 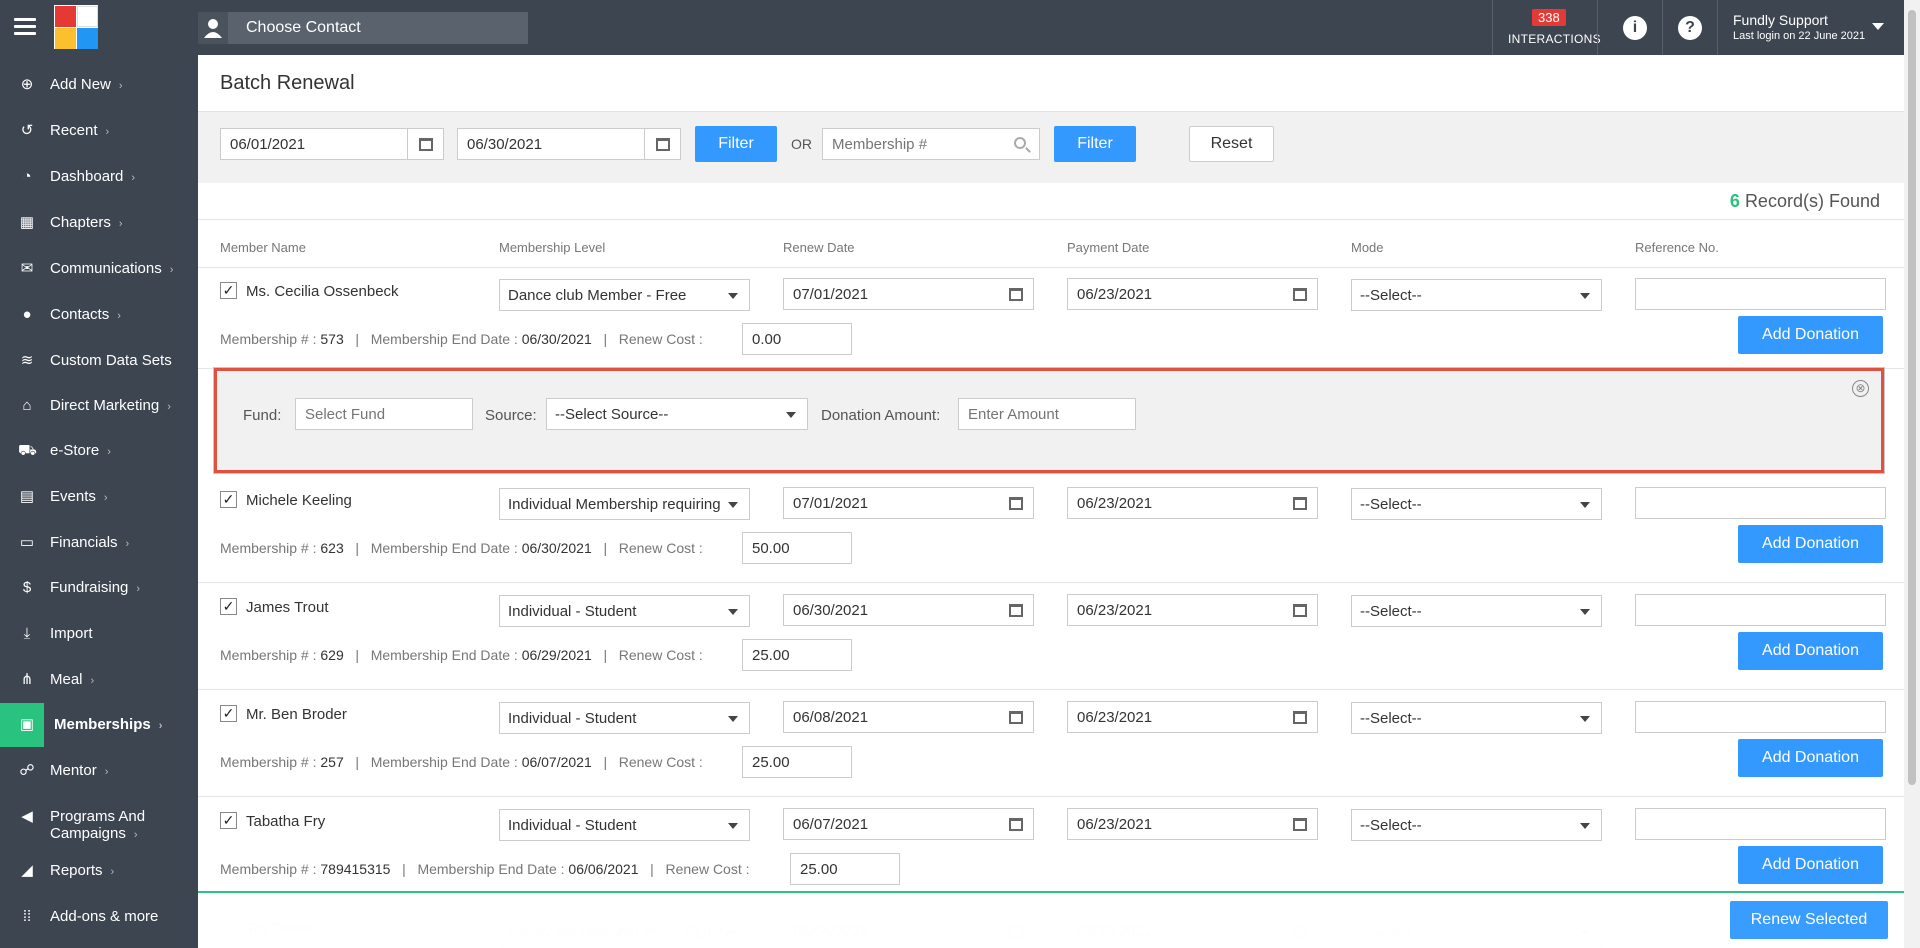 I want to click on scrollbar, so click(x=1912, y=474).